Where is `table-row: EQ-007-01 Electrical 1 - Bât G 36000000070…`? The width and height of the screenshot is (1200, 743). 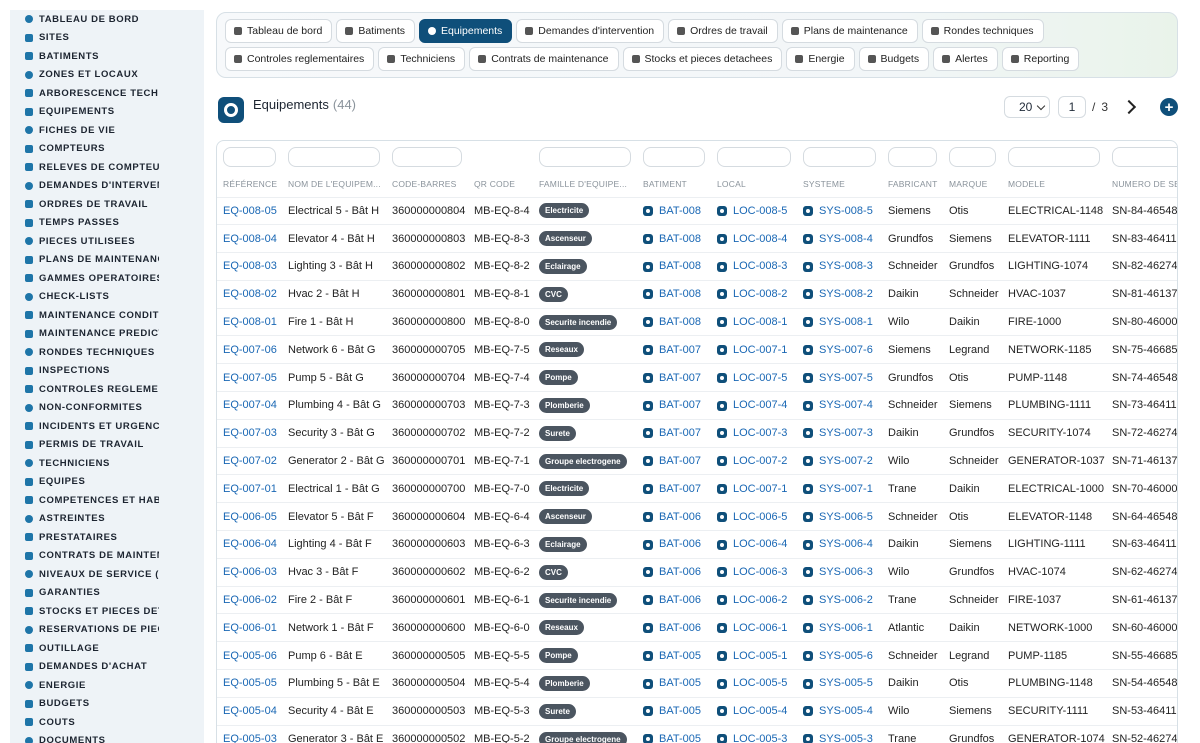 table-row: EQ-007-01 Electrical 1 - Bât G 36000000070… is located at coordinates (697, 488).